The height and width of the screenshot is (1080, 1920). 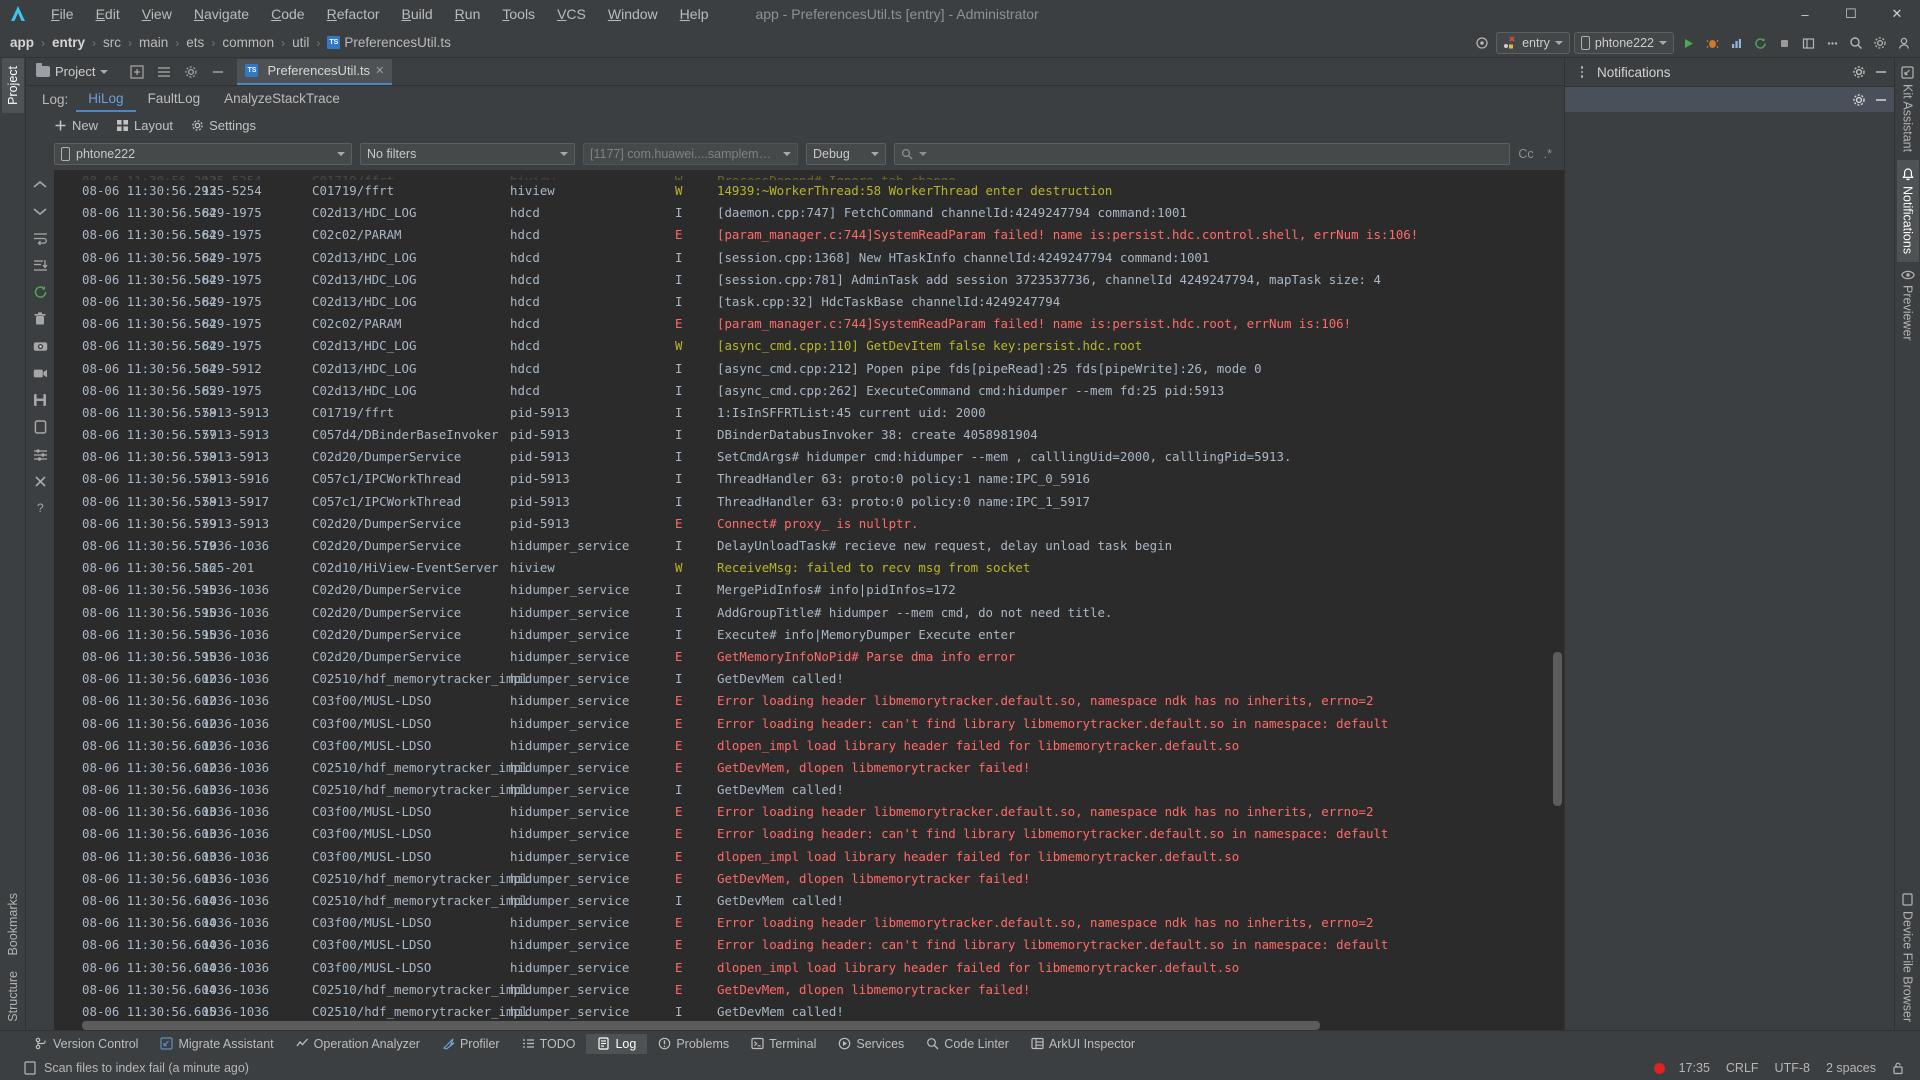 I want to click on screen-record-icon, so click(x=40, y=373).